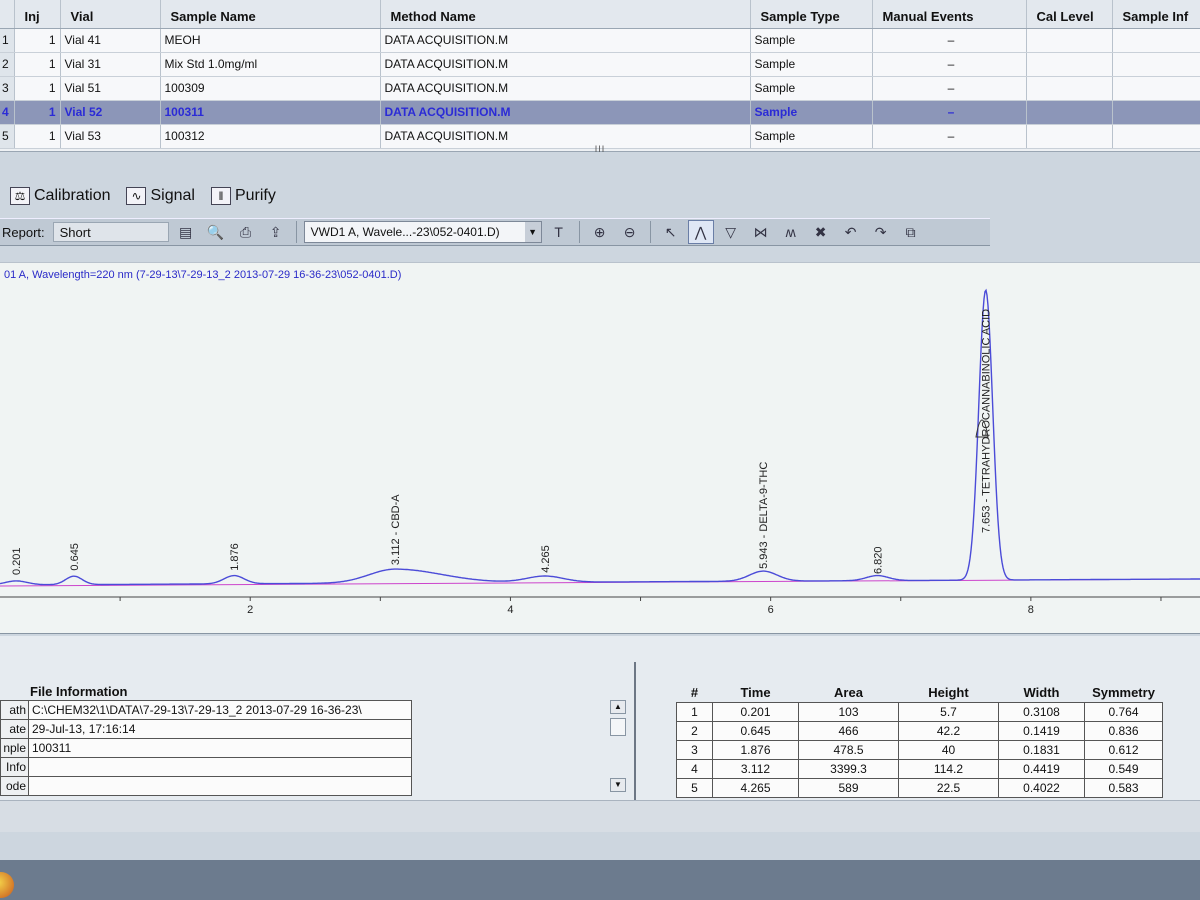 The height and width of the screenshot is (900, 1200). Describe the element at coordinates (110, 232) in the screenshot. I see `report-type-select: Short` at that location.